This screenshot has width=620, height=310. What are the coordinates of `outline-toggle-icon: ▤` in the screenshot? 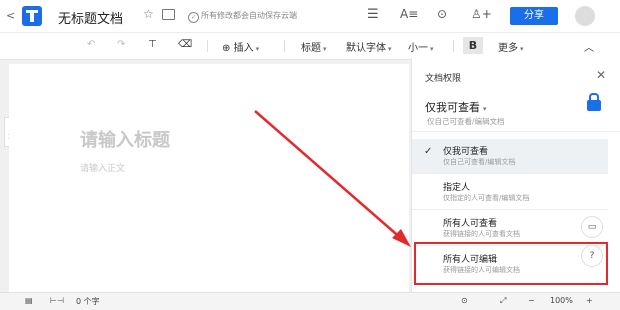 It's located at (29, 300).